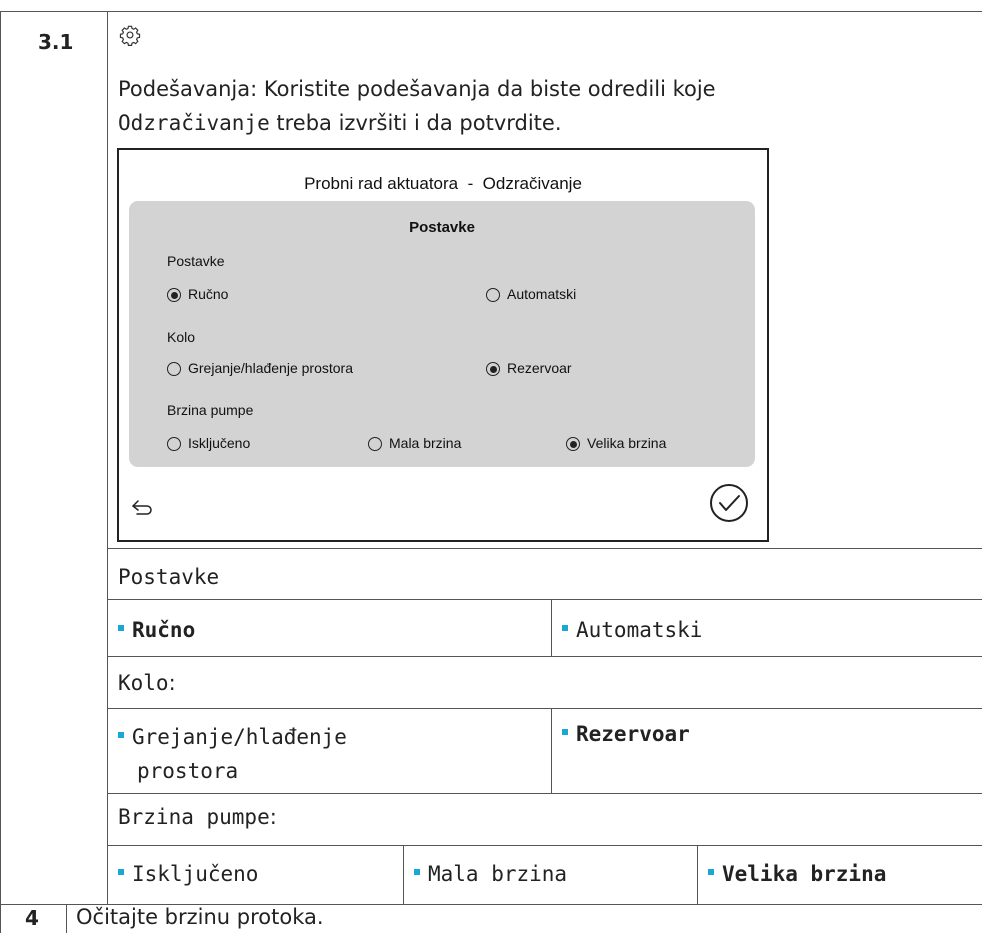 The image size is (982, 933). What do you see at coordinates (210, 410) in the screenshot?
I see `group-label-brzina: Brzina pumpe` at bounding box center [210, 410].